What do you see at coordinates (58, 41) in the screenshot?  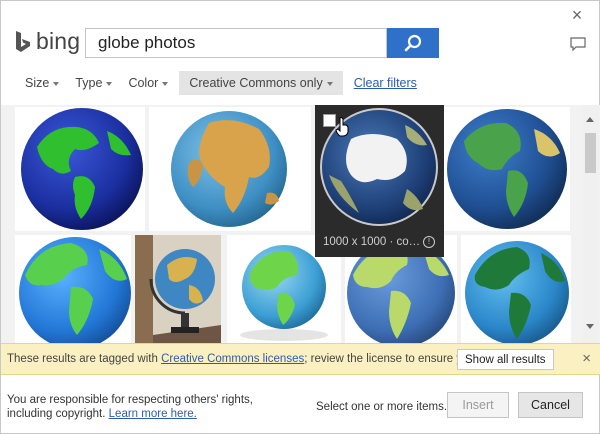 I see `brand-name: bing` at bounding box center [58, 41].